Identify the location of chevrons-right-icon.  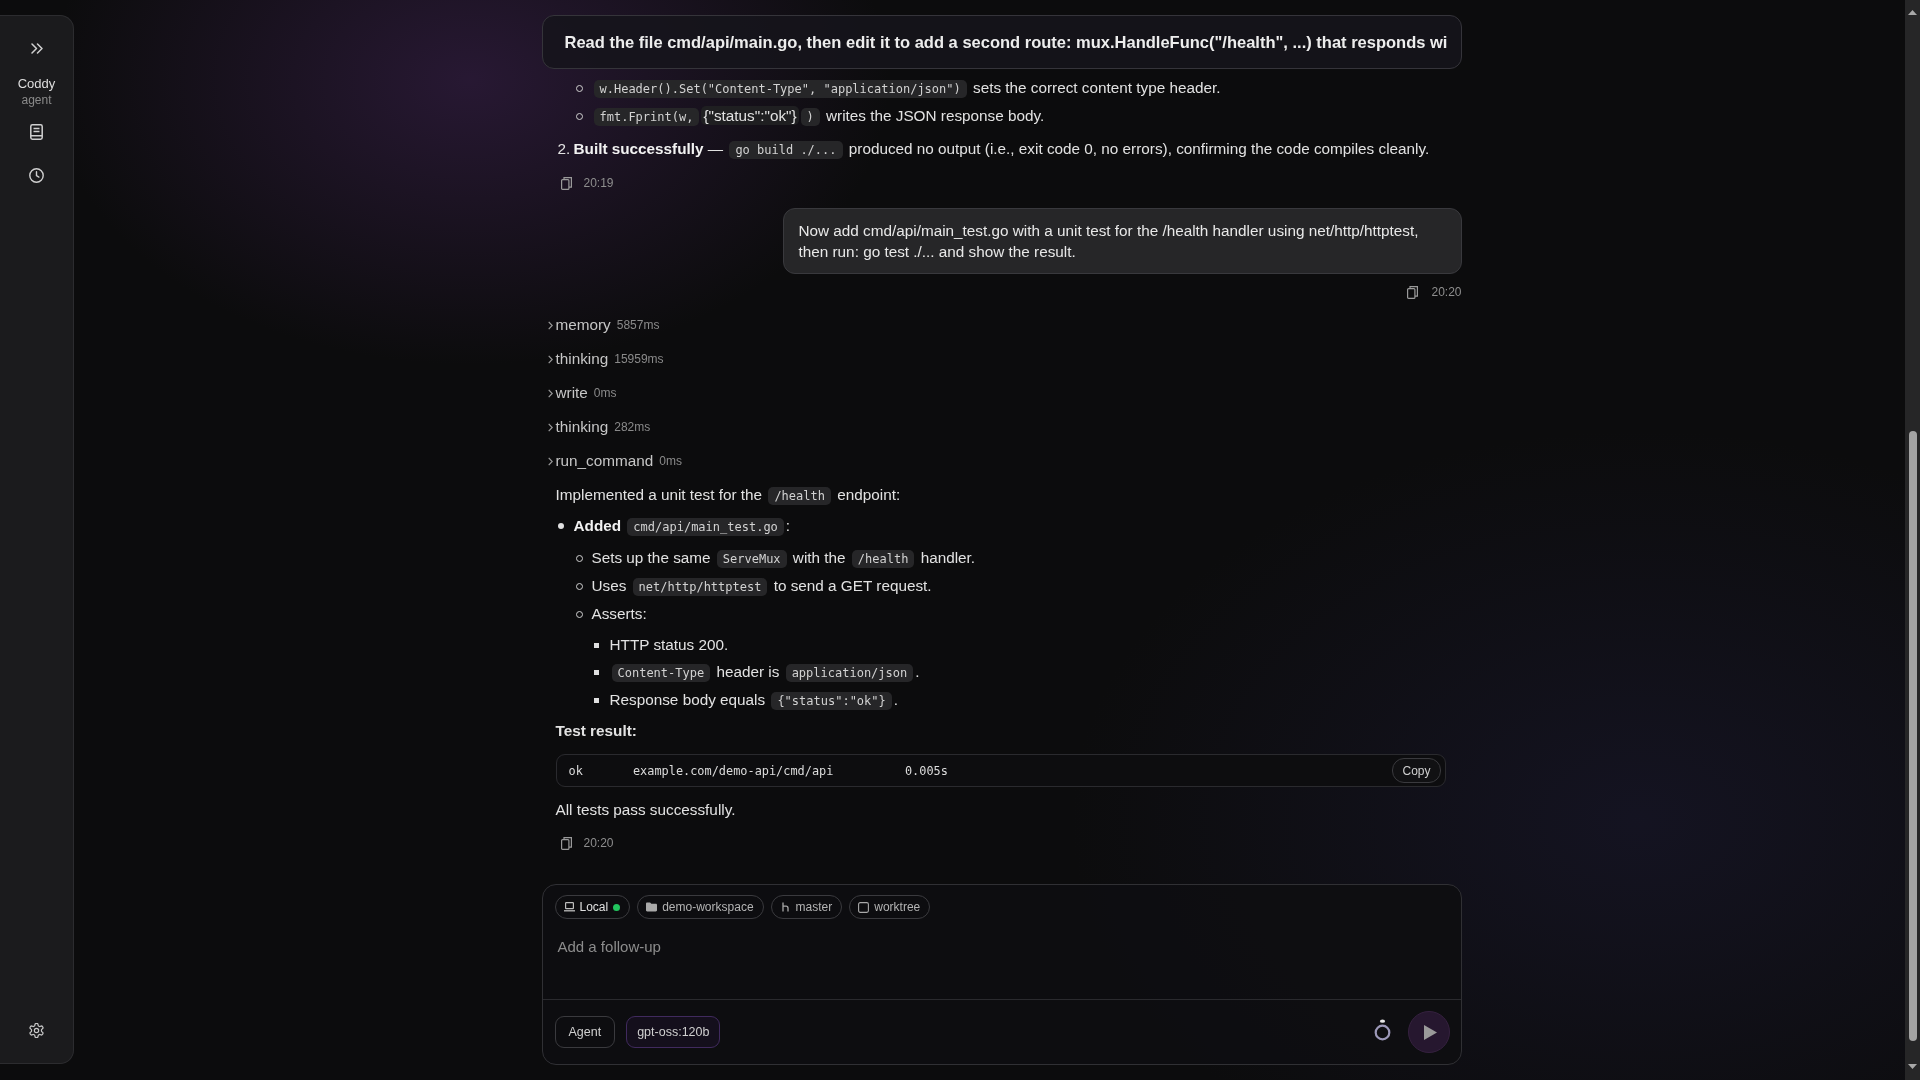
(36, 48).